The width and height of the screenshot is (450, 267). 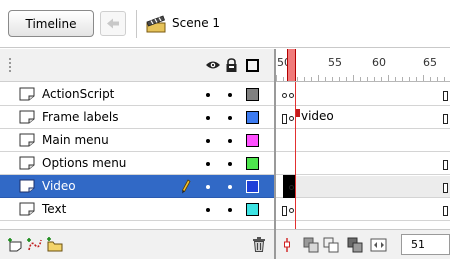 What do you see at coordinates (11, 65) in the screenshot?
I see `drag-grip-icon` at bounding box center [11, 65].